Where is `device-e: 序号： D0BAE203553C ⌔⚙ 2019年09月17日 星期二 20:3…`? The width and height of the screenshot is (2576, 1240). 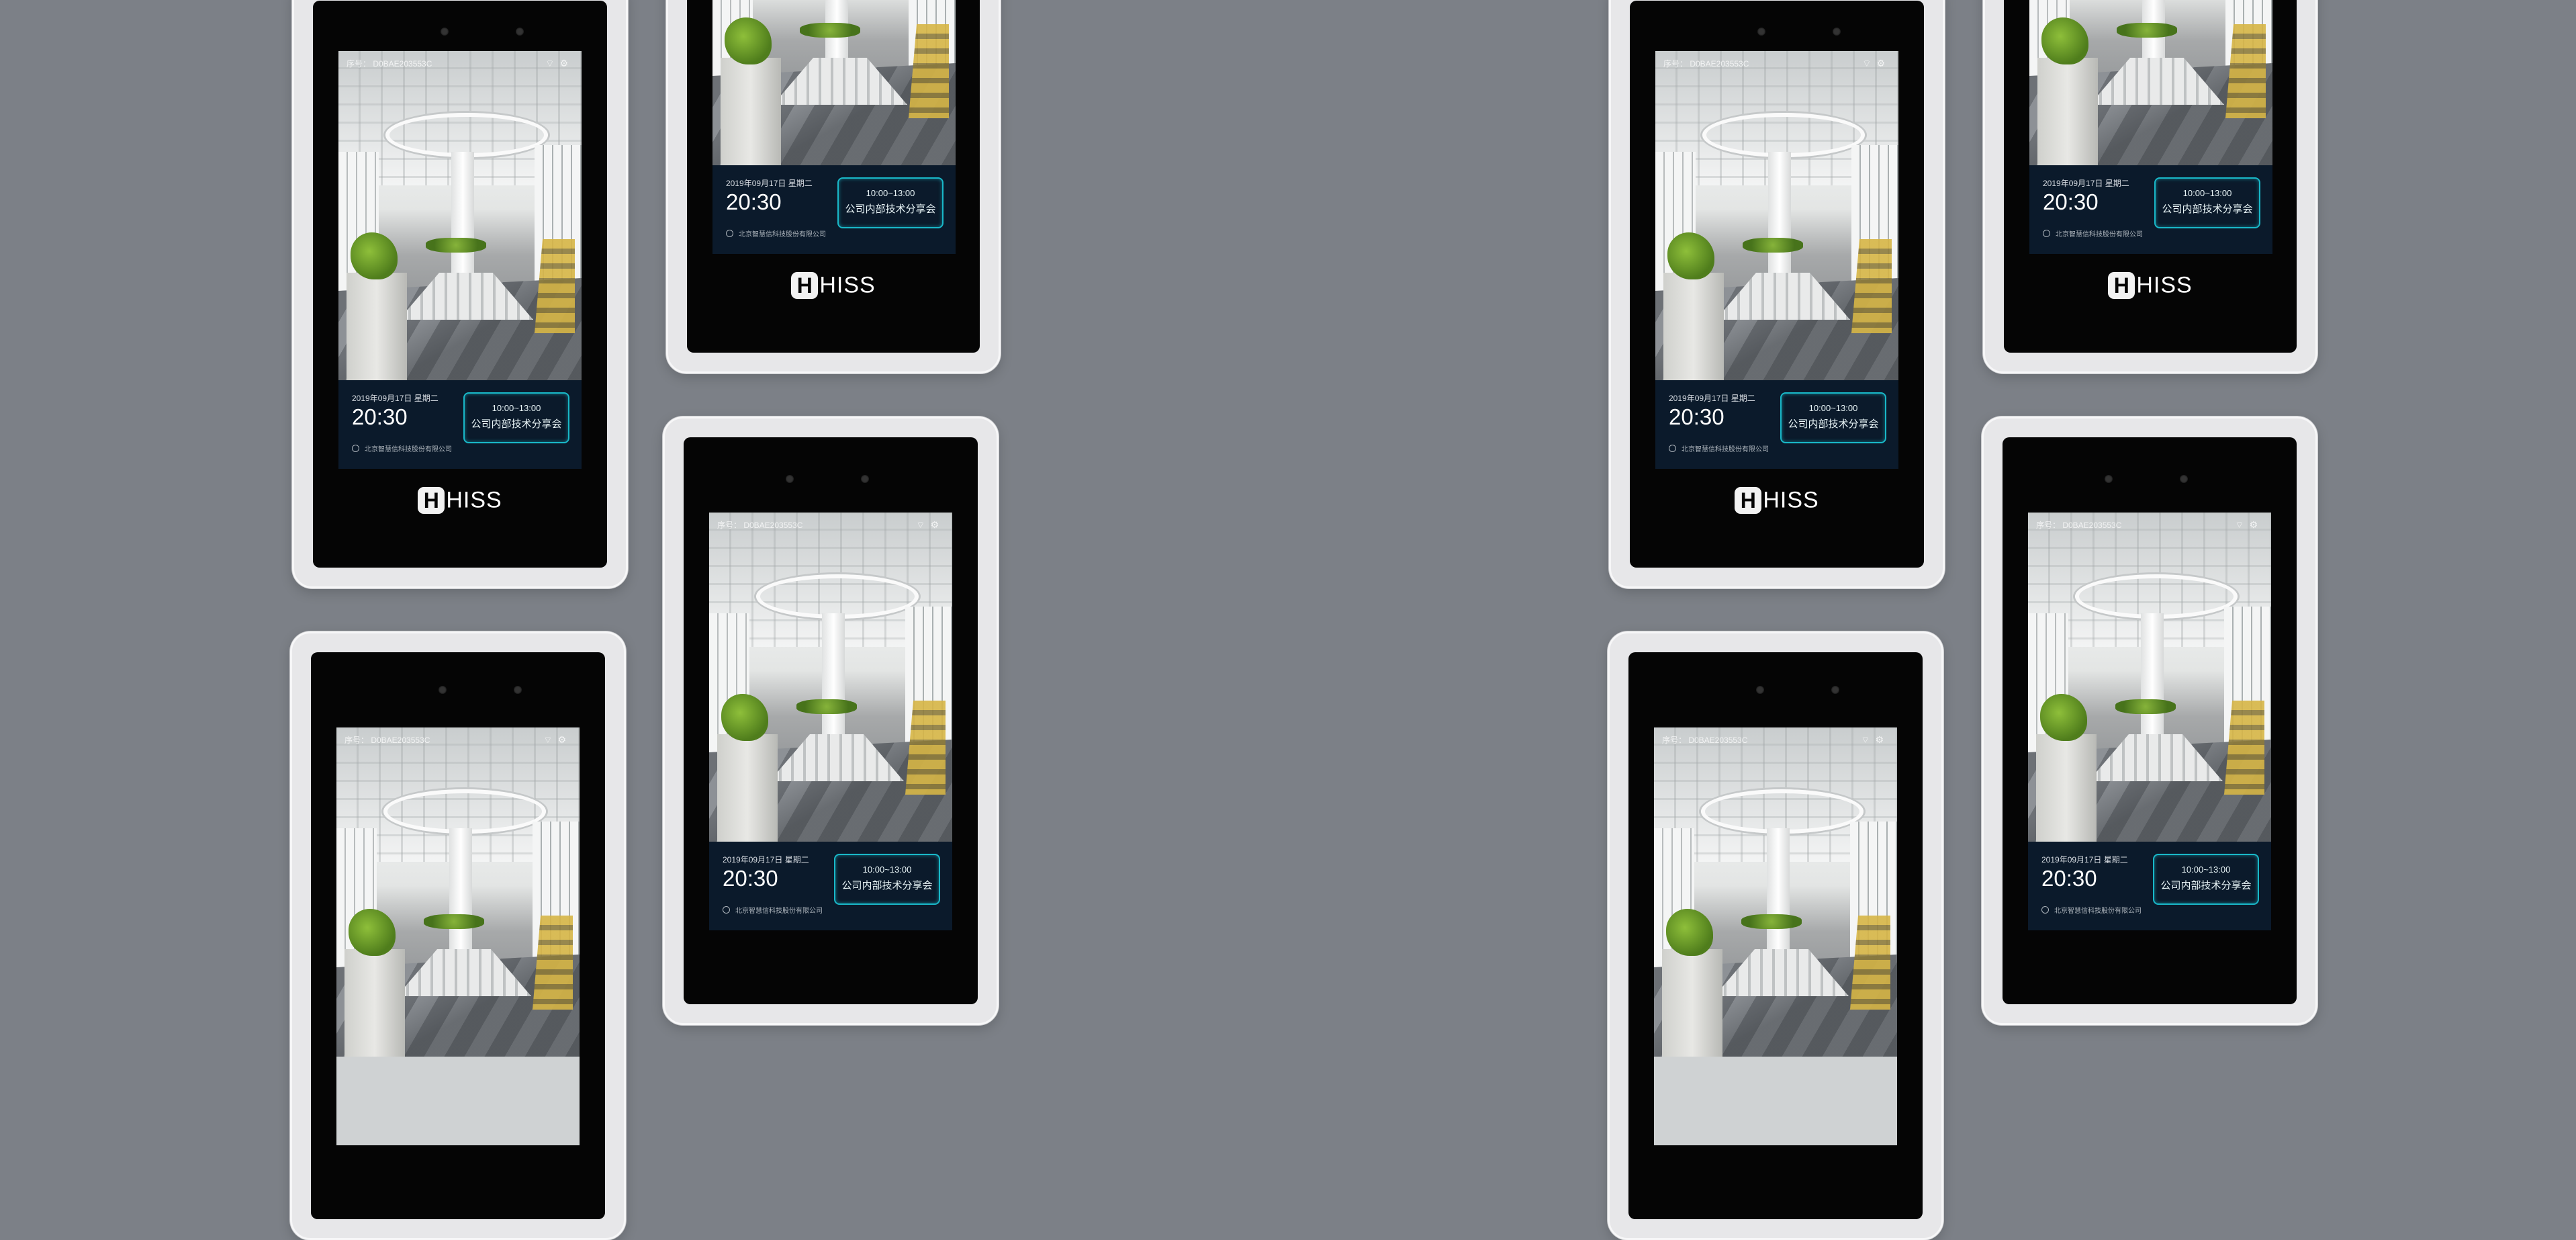 device-e: 序号： D0BAE203553C ⌔⚙ 2019年09月17日 星期二 20:3… is located at coordinates (1777, 294).